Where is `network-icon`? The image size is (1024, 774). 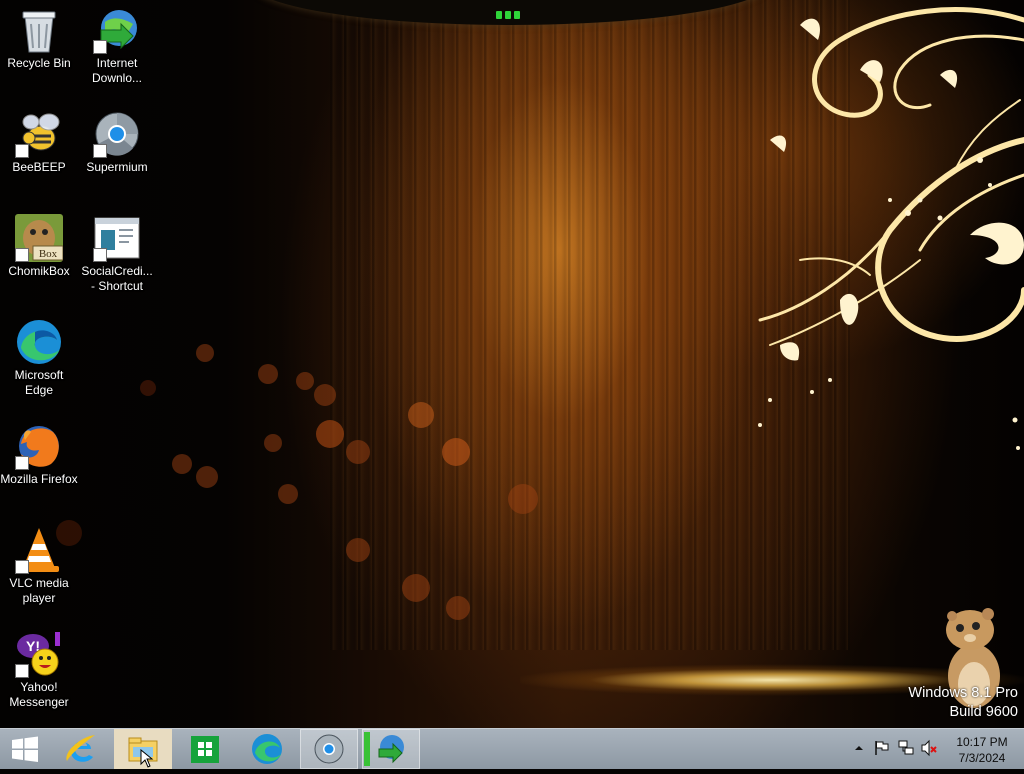 network-icon is located at coordinates (906, 747).